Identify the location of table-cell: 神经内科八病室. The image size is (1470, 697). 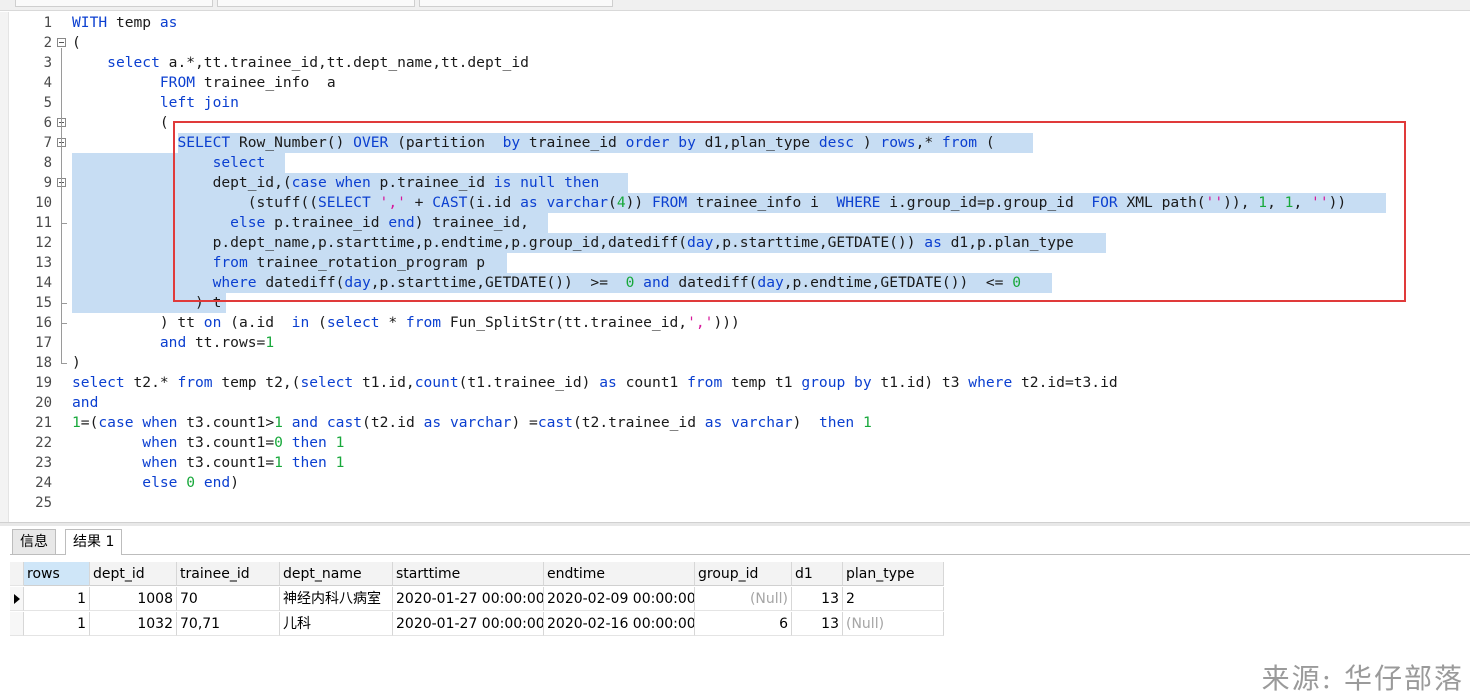
(336, 599).